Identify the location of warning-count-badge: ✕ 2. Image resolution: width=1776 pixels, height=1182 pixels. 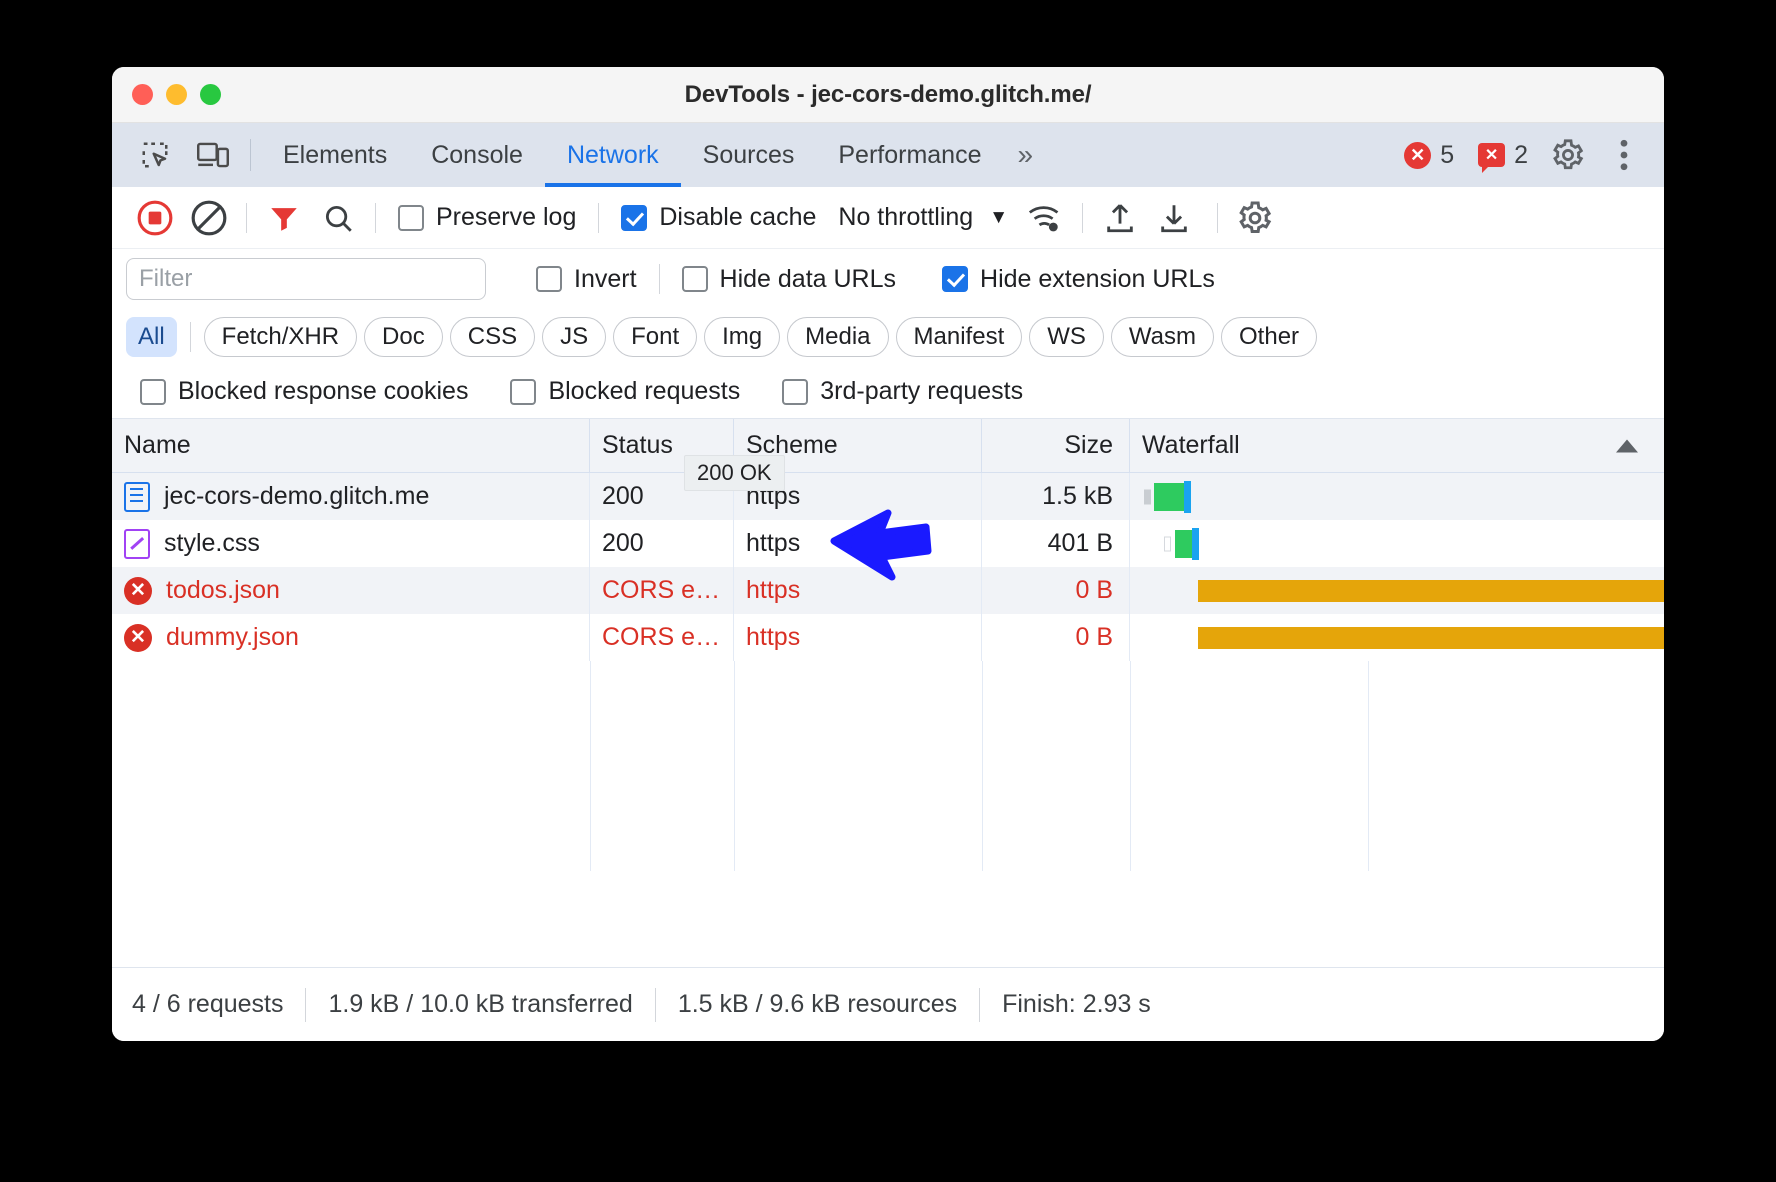
(1503, 157).